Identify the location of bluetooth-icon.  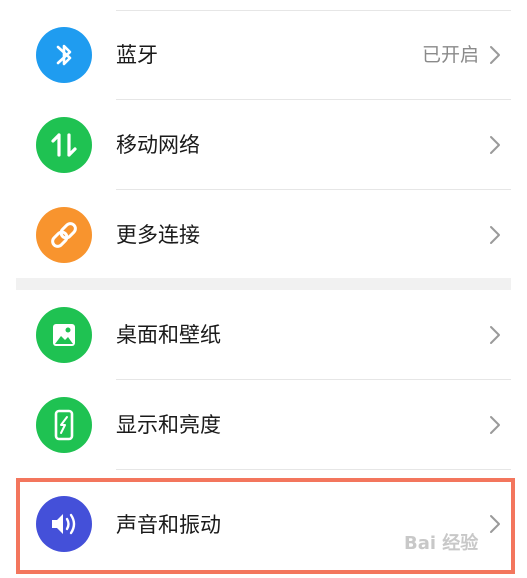
(64, 55).